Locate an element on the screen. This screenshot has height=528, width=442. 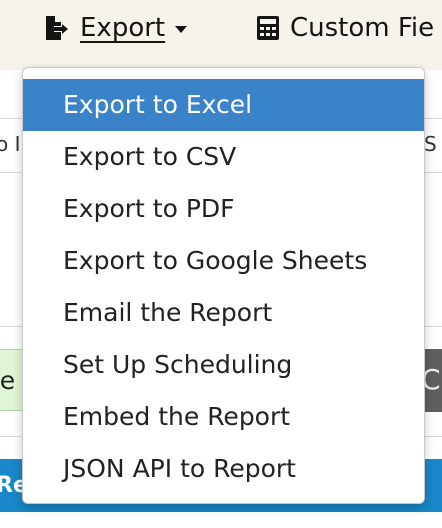
custom-fields-label: Custom Fie is located at coordinates (362, 28).